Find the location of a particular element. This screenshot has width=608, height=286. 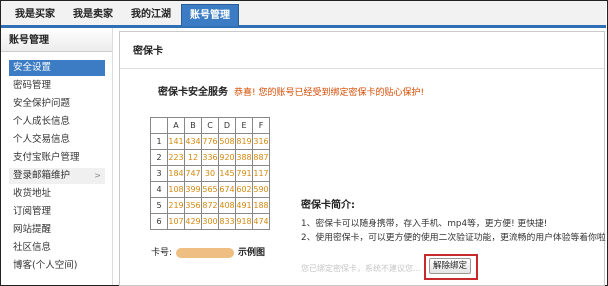

col-header: E is located at coordinates (244, 125).